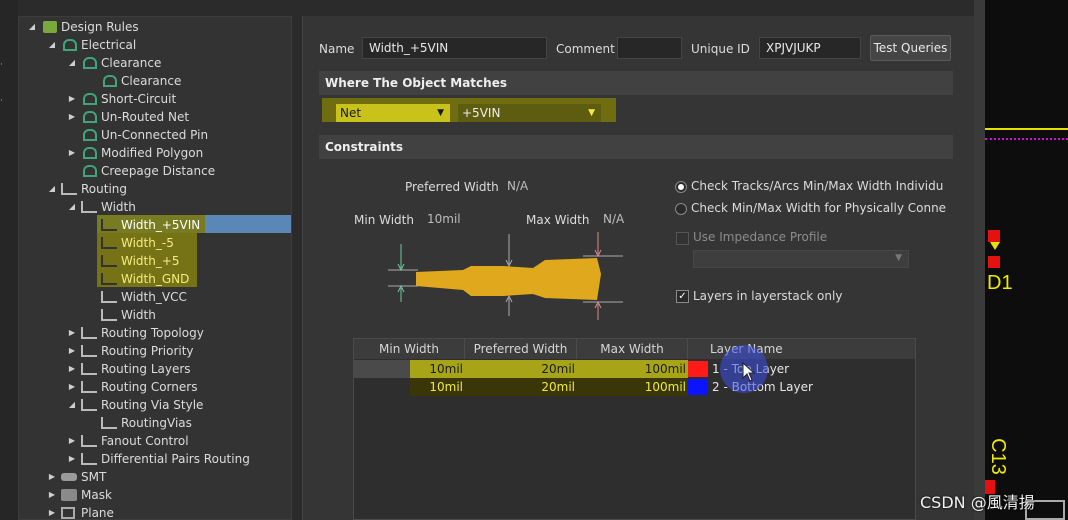  I want to click on tree-label: Fanout Control, so click(145, 441).